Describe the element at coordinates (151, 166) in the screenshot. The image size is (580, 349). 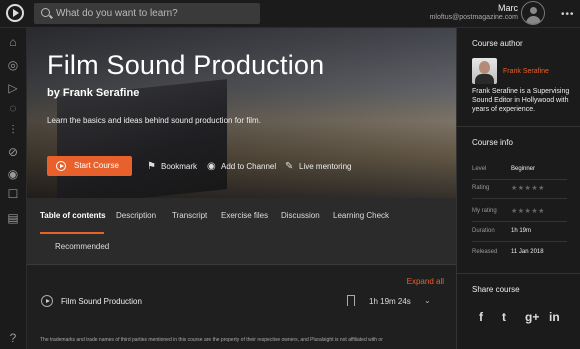
I see `bookmark-icon: ⚑` at that location.